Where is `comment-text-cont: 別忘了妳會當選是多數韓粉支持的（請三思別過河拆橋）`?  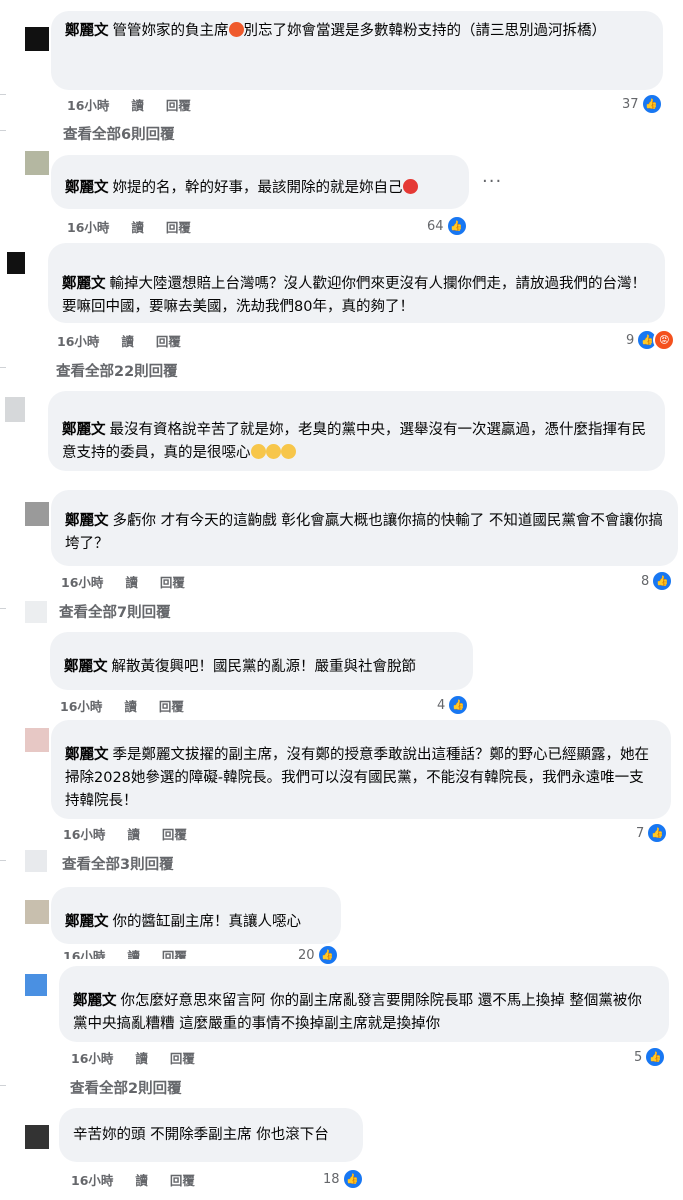
comment-text-cont: 別忘了妳會當選是多數韓粉支持的（請三思別過河拆橋） is located at coordinates (425, 31).